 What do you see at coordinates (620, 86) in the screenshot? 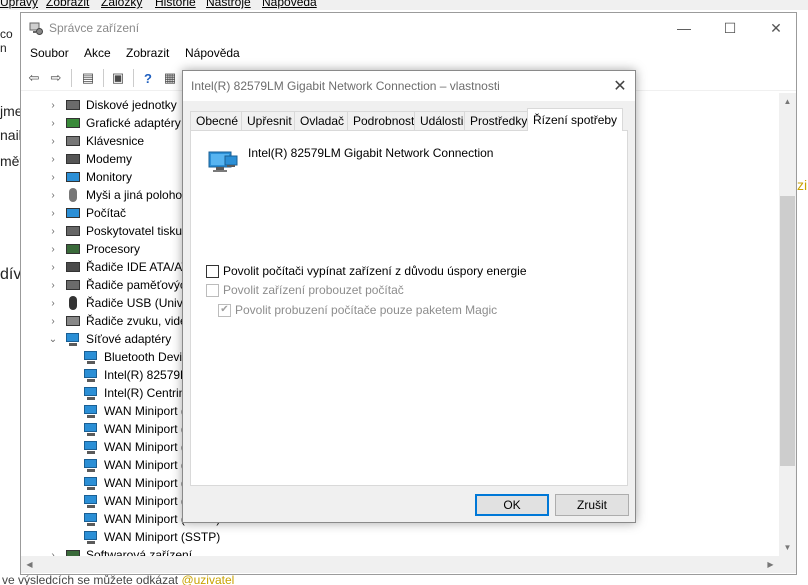
I see `dialog-close-button: ✕` at bounding box center [620, 86].